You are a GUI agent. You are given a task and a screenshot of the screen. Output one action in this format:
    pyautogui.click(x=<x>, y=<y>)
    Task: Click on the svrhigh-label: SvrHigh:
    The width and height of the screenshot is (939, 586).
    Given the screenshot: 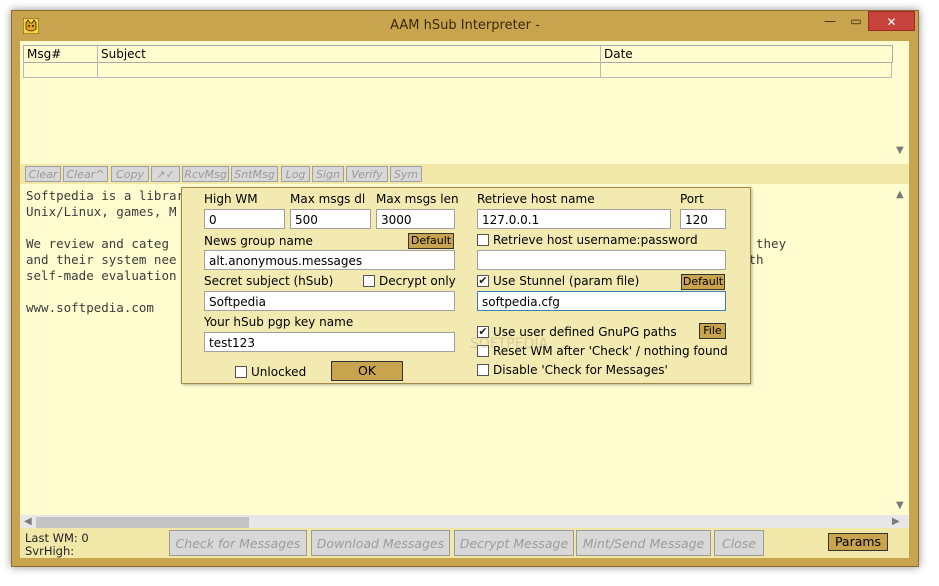 What is the action you would take?
    pyautogui.click(x=50, y=551)
    